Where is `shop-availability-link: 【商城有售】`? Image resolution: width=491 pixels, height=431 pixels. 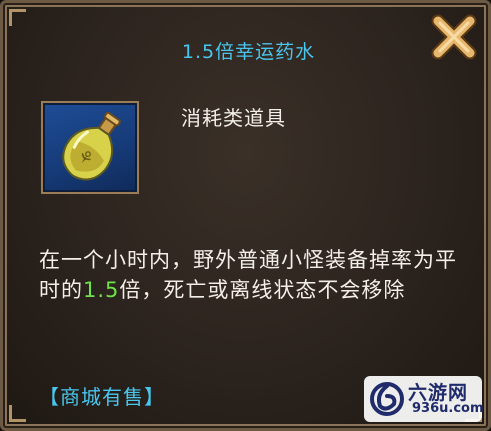 shop-availability-link: 【商城有售】 is located at coordinates (102, 395).